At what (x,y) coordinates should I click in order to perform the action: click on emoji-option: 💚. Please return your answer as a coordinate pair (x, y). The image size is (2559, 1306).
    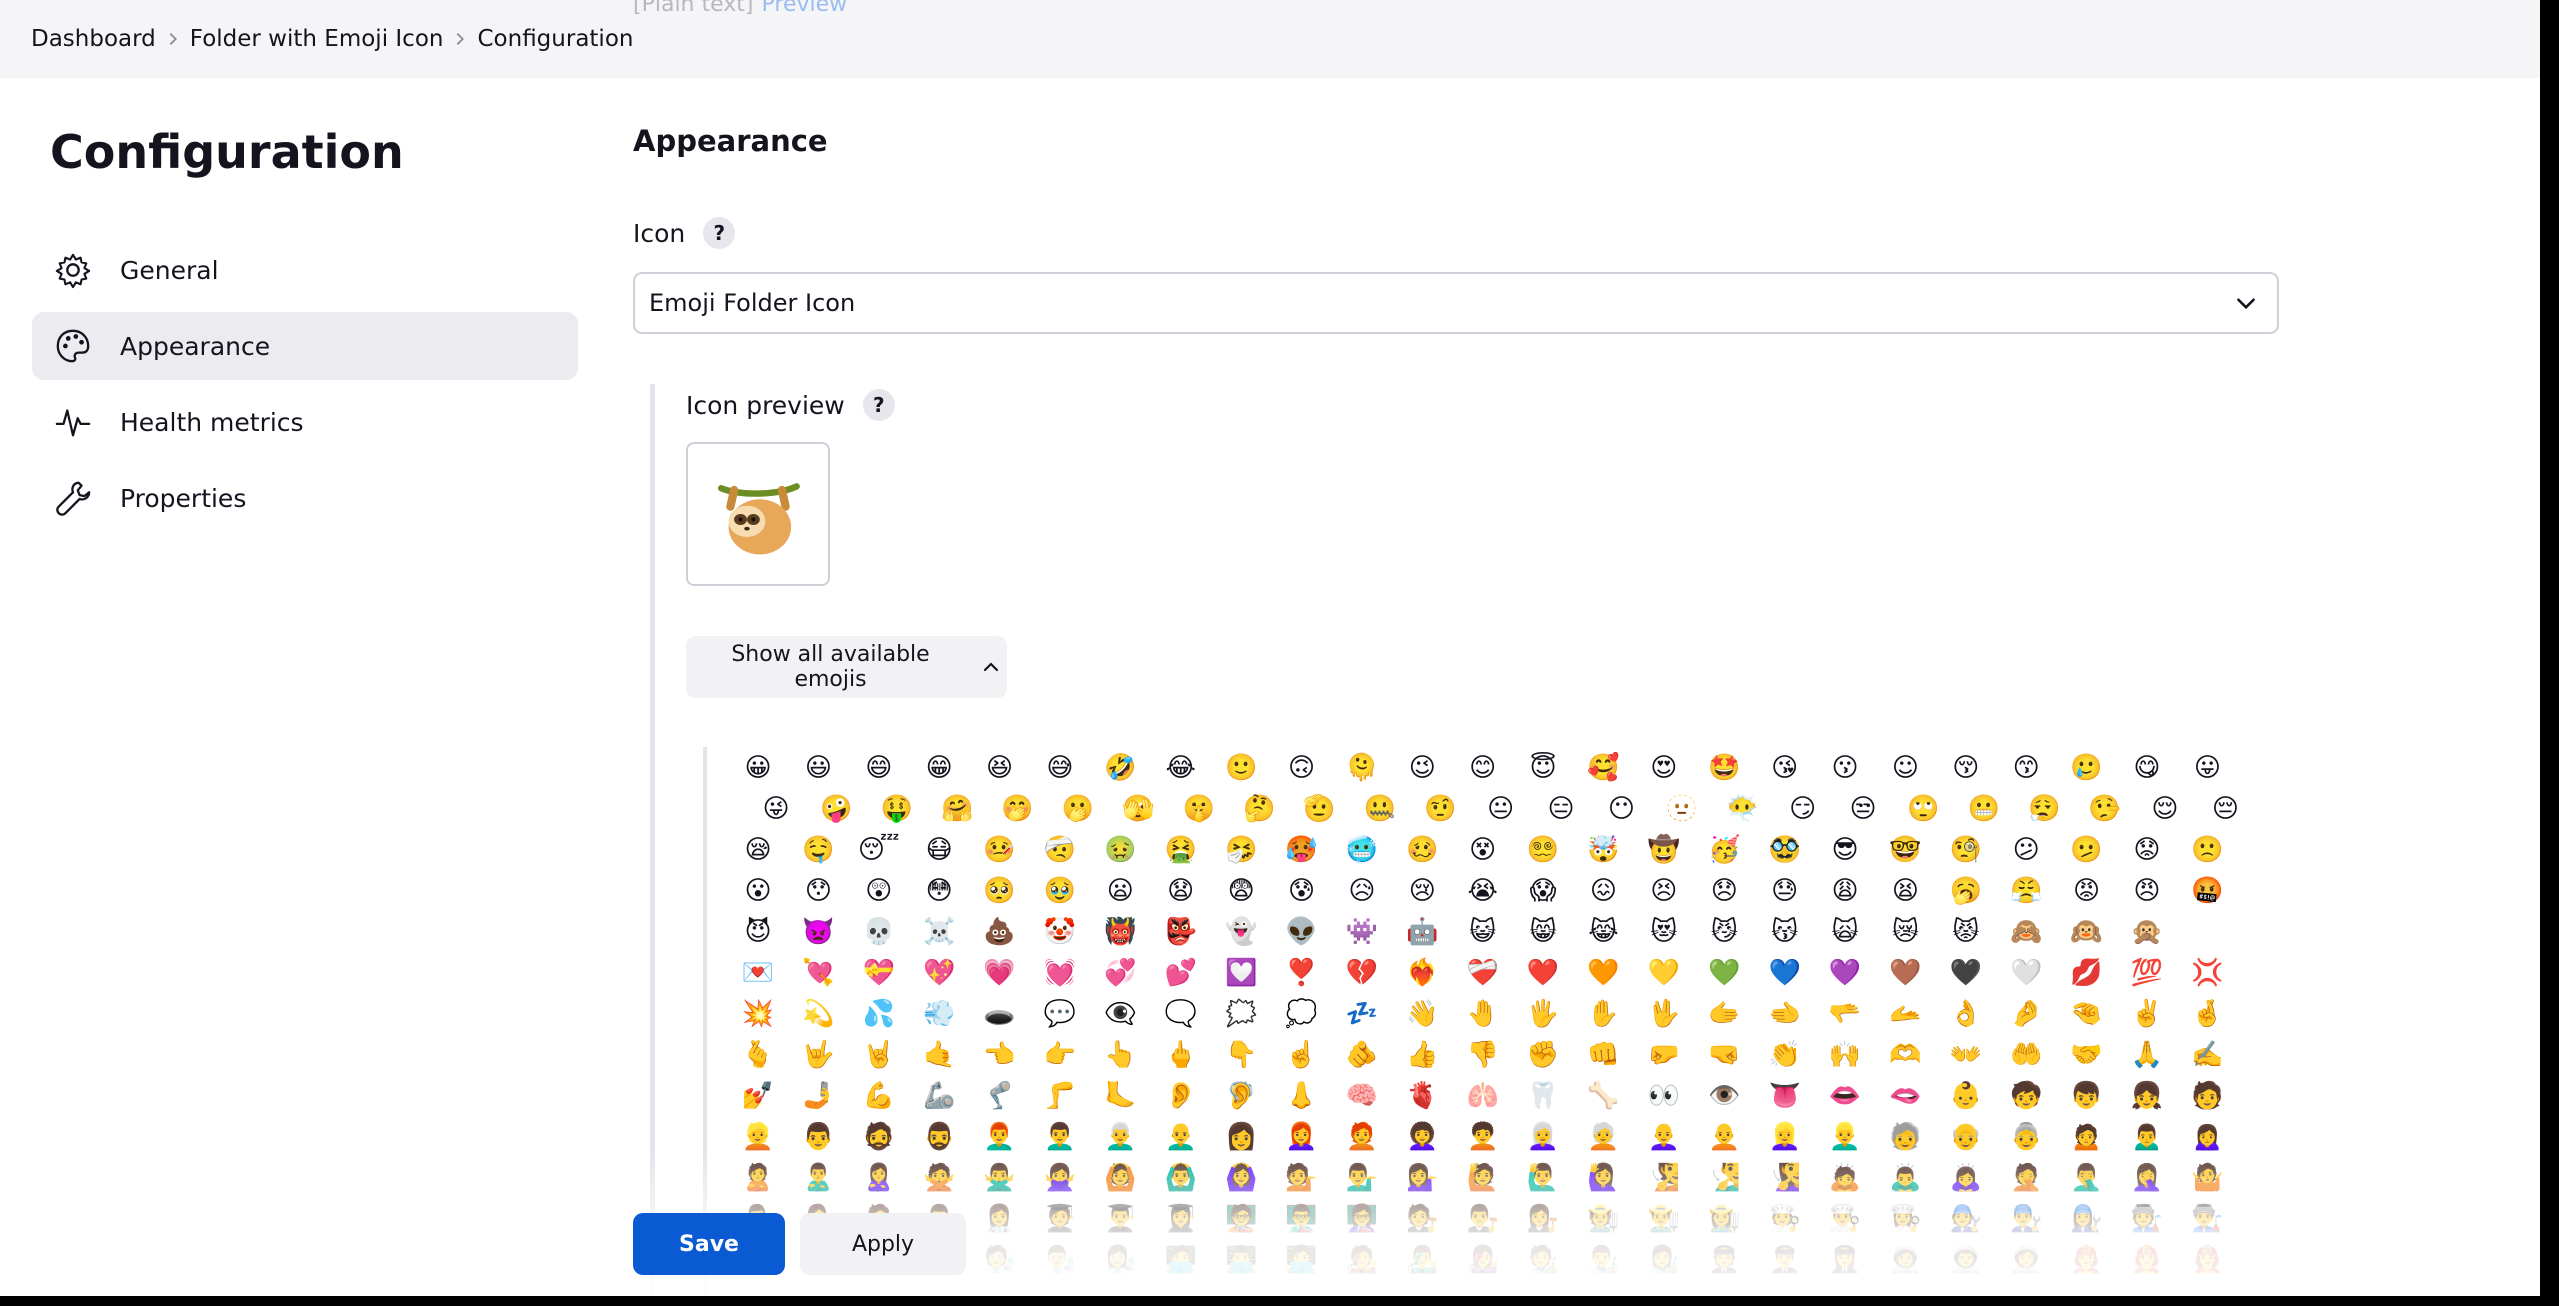
    Looking at the image, I should click on (1724, 973).